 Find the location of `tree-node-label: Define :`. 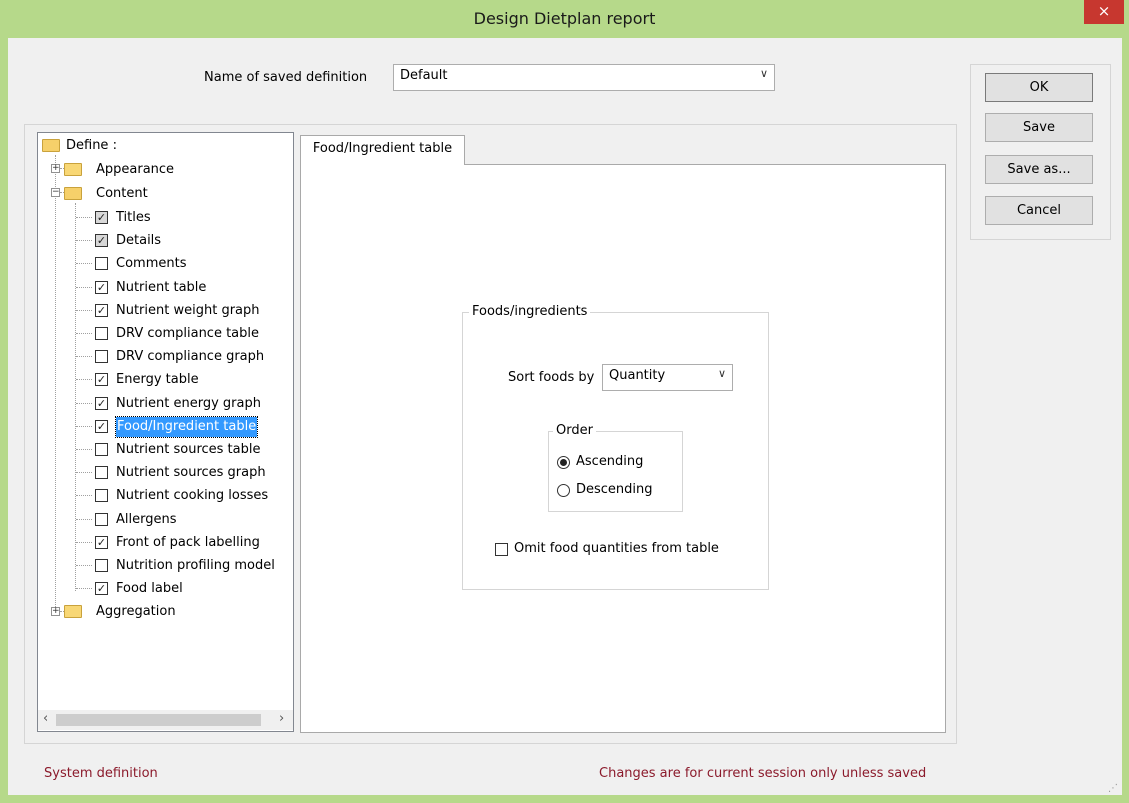

tree-node-label: Define : is located at coordinates (91, 145).